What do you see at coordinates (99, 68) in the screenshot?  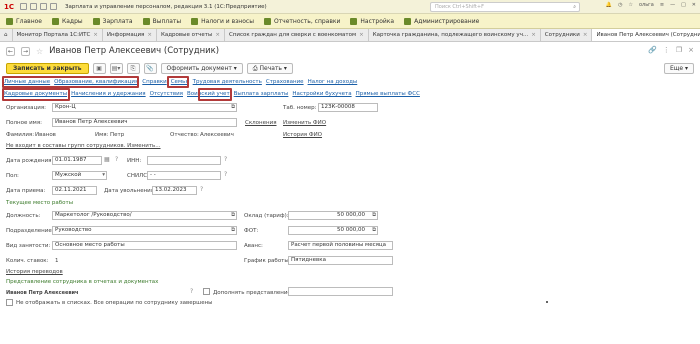 I see `save-icon: ▣` at bounding box center [99, 68].